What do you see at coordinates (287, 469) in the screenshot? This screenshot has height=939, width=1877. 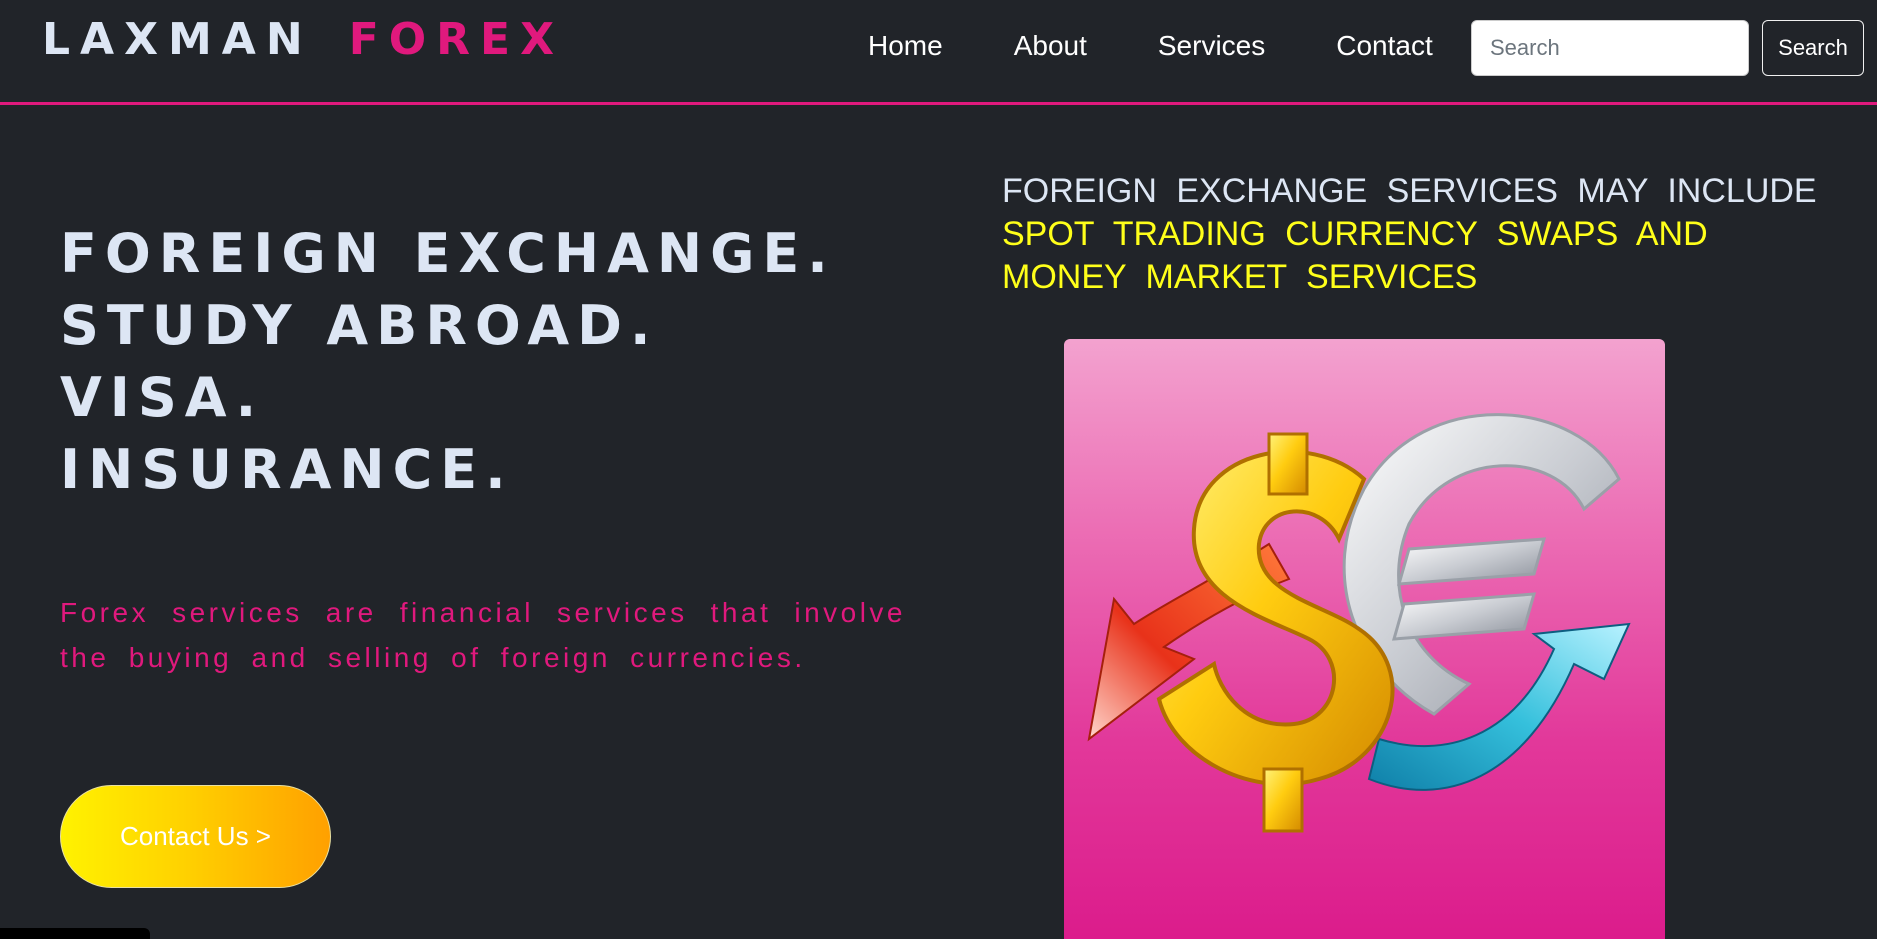 I see `hero-heading-line: INSURANCE.` at bounding box center [287, 469].